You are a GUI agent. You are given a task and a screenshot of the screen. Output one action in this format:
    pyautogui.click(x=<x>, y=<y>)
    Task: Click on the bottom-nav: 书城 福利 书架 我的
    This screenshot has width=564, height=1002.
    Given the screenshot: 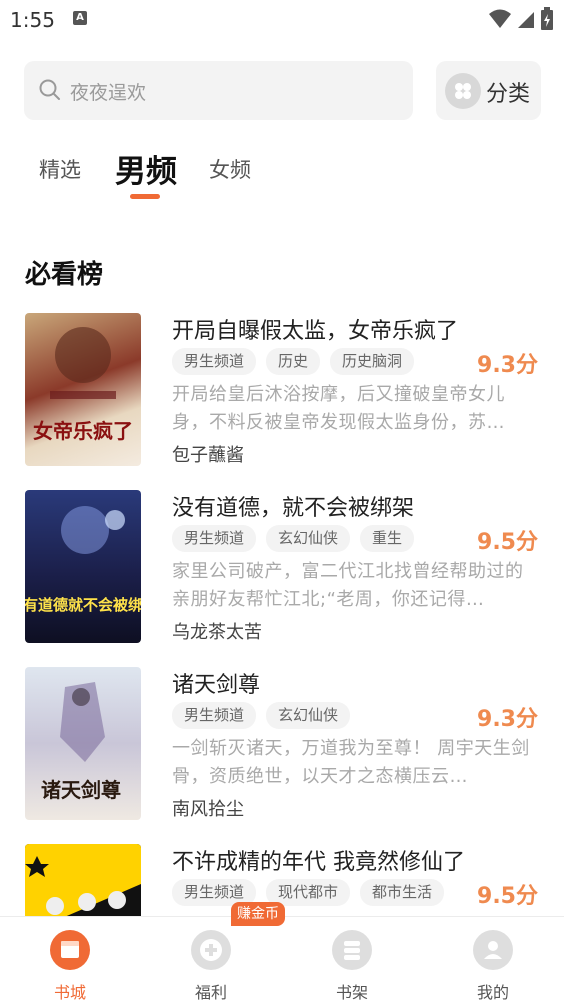 What is the action you would take?
    pyautogui.click(x=282, y=959)
    